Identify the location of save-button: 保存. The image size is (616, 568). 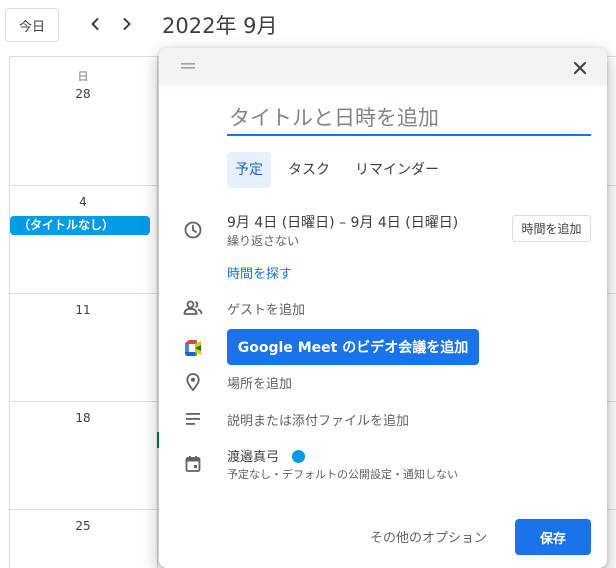
(553, 537).